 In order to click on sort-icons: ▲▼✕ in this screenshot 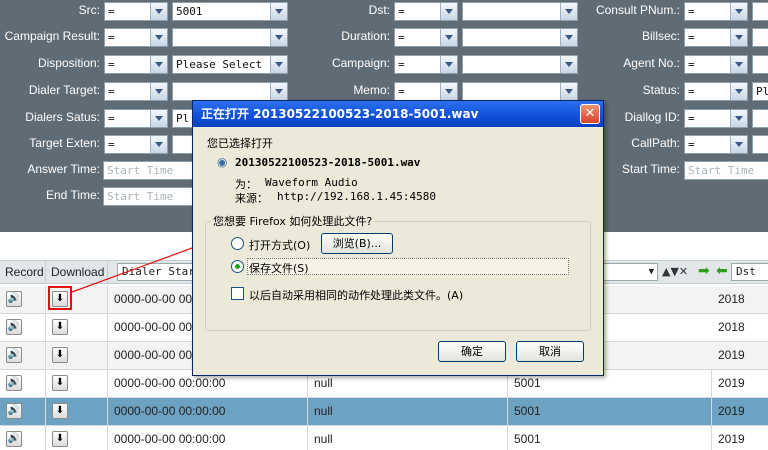, I will do `click(675, 271)`.